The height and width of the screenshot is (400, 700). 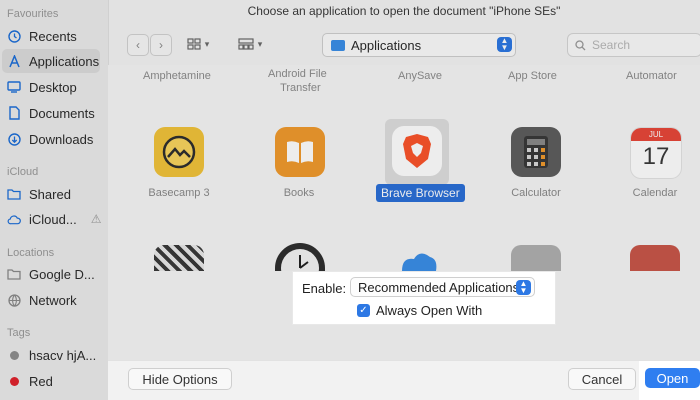 What do you see at coordinates (324, 288) in the screenshot?
I see `enable-label: Enable:` at bounding box center [324, 288].